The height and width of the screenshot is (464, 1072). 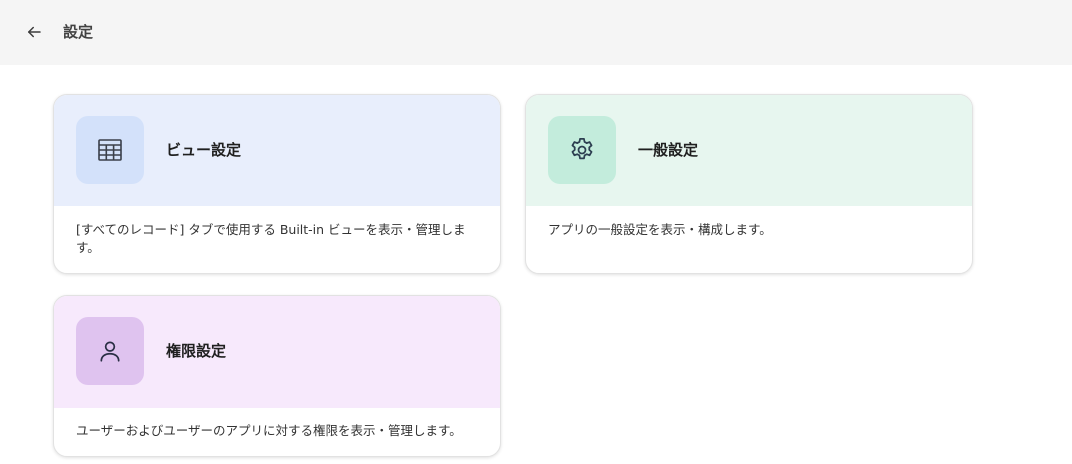 I want to click on card-title: 権限設定, so click(x=196, y=351).